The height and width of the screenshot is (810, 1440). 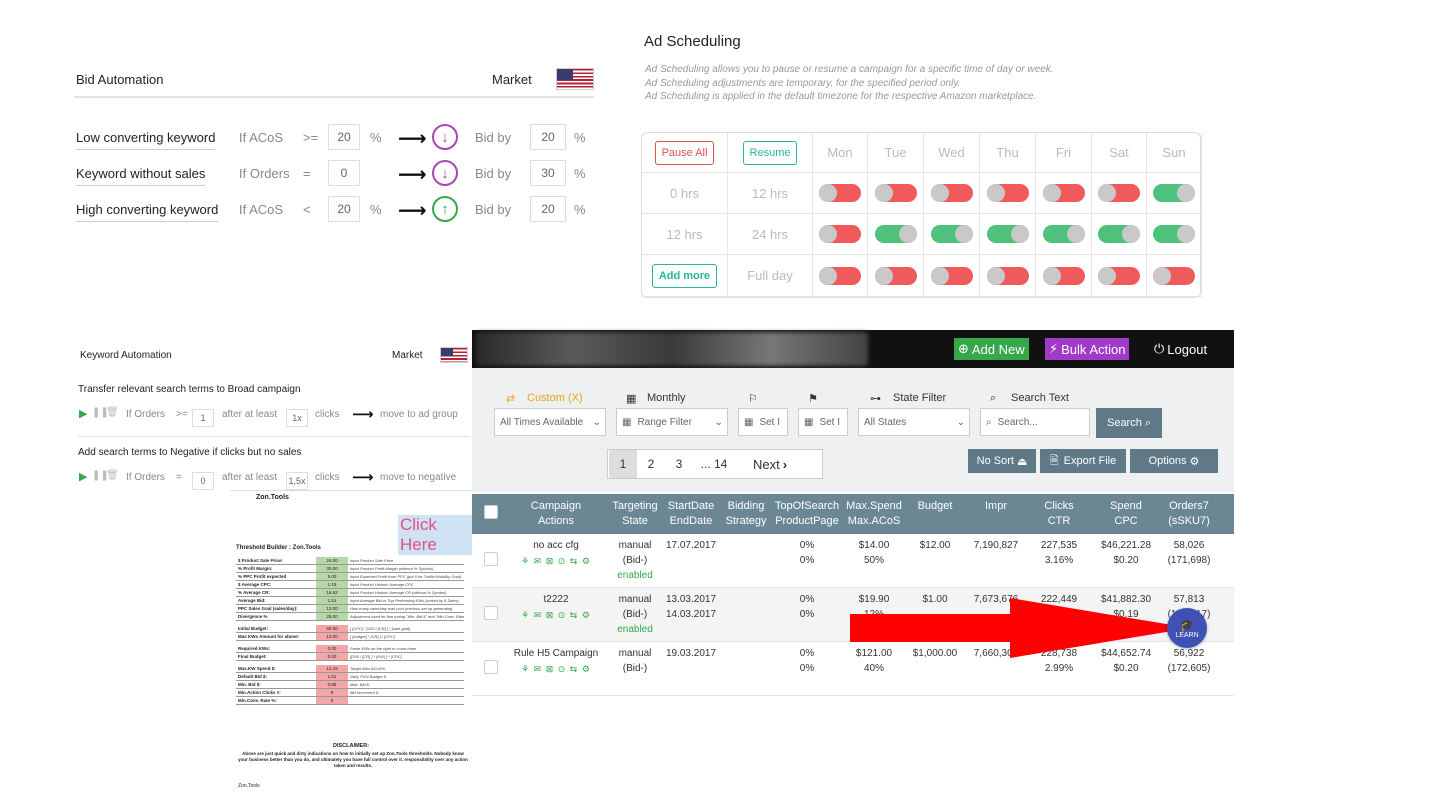 I want to click on times-select: All Times Available ⌄, so click(x=550, y=422).